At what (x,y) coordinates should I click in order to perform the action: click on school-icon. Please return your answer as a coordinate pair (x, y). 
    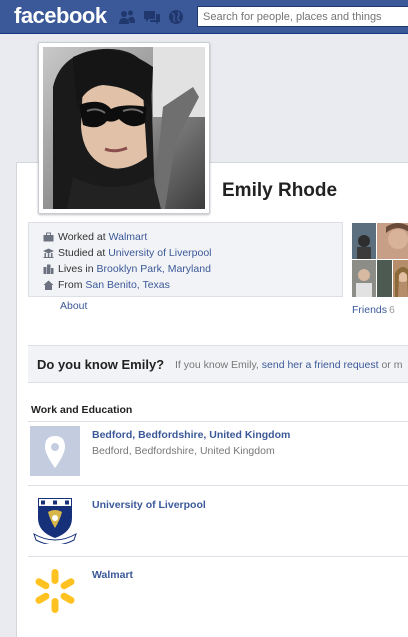
    Looking at the image, I should click on (48, 253).